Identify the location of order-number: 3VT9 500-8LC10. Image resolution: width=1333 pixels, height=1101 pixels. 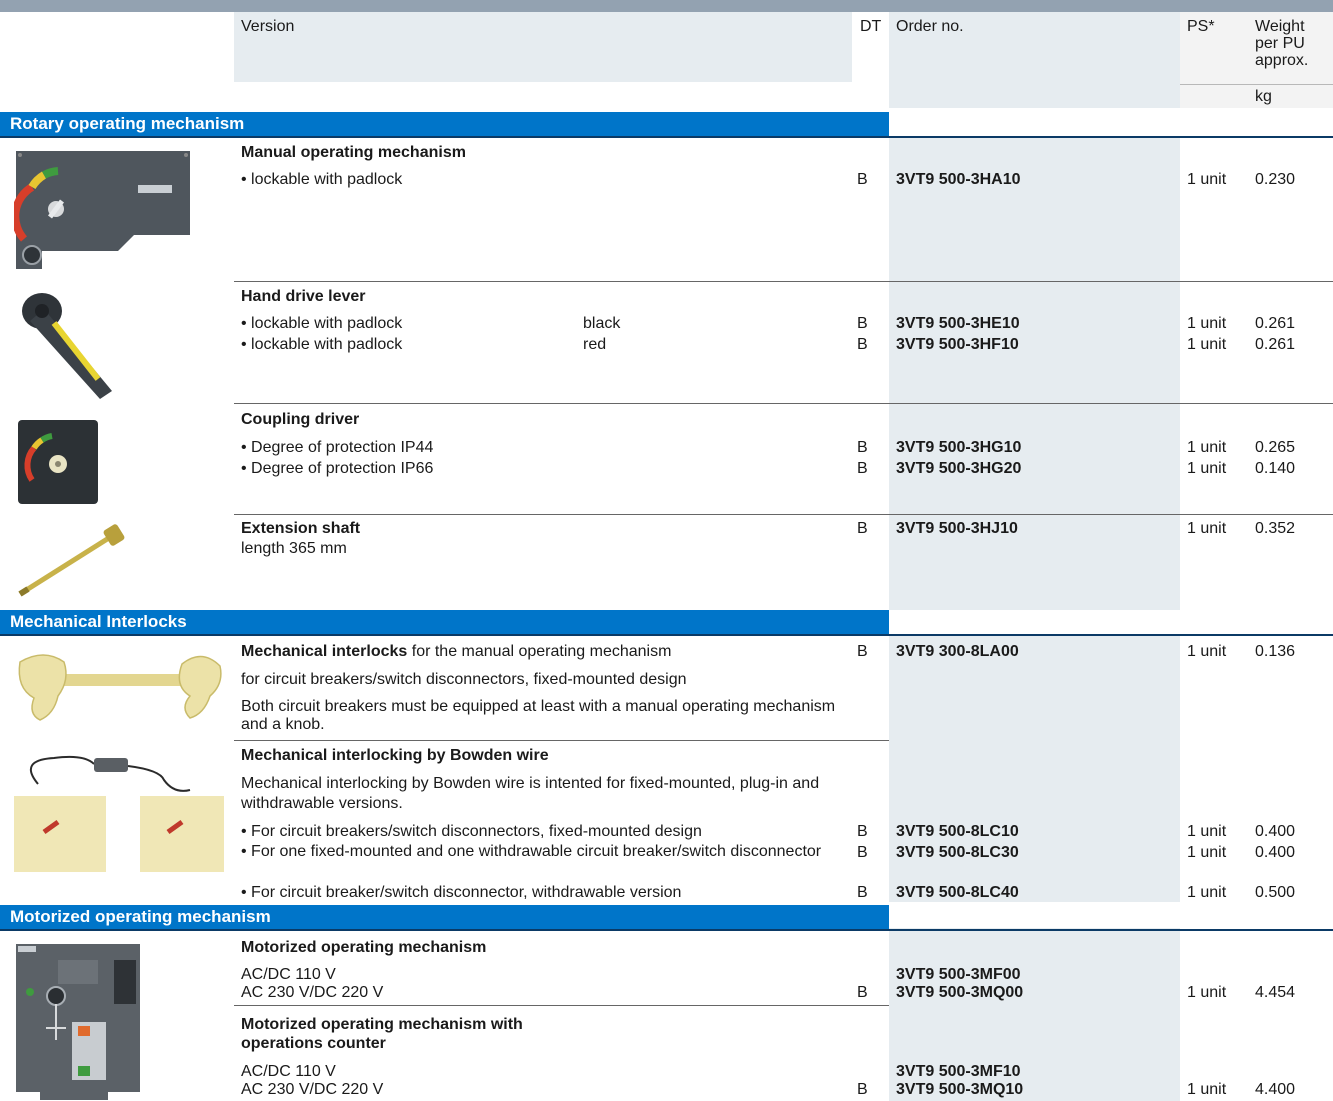
(957, 831).